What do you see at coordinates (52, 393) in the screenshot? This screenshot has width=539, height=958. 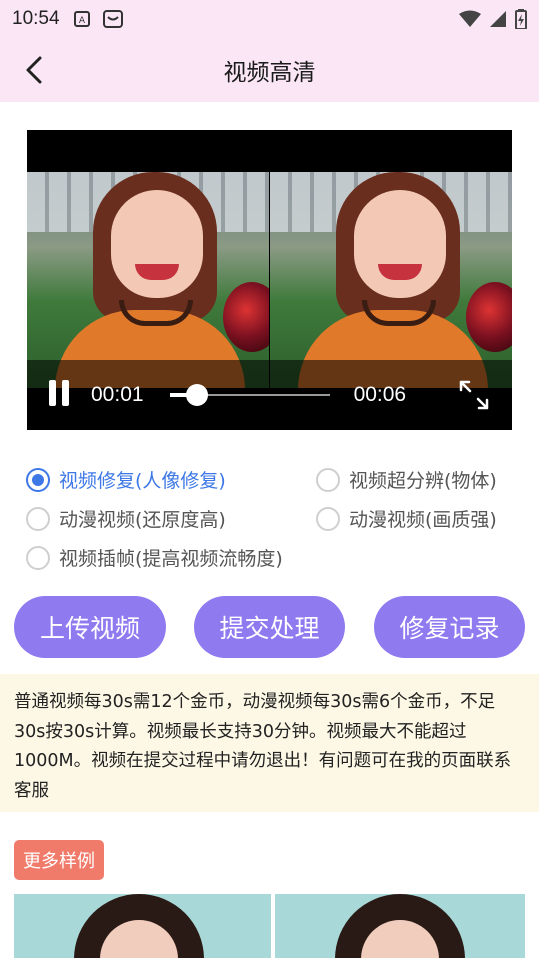 I see `pause-icon` at bounding box center [52, 393].